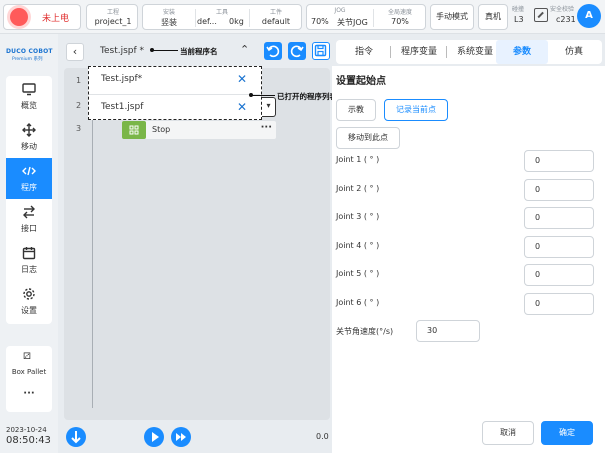 This screenshot has width=605, height=453. Describe the element at coordinates (416, 110) in the screenshot. I see `record-current-point-button: 记录当前点` at that location.